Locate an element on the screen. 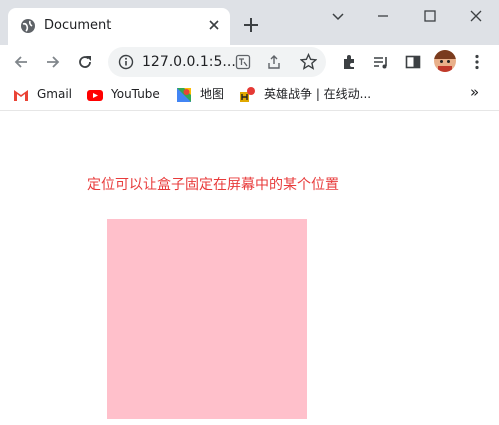 This screenshot has height=425, width=499. close-window-icon is located at coordinates (476, 16).